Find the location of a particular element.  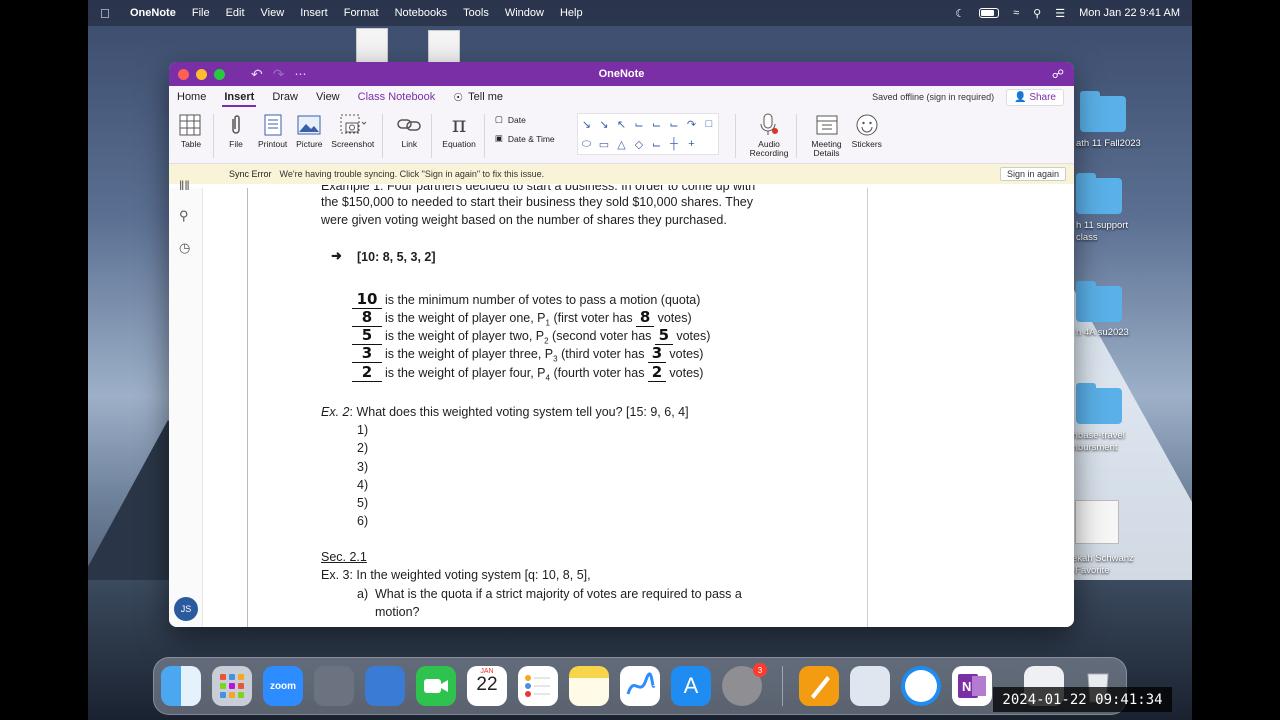

sign-in-again-button: Sign in again is located at coordinates (1032, 174).